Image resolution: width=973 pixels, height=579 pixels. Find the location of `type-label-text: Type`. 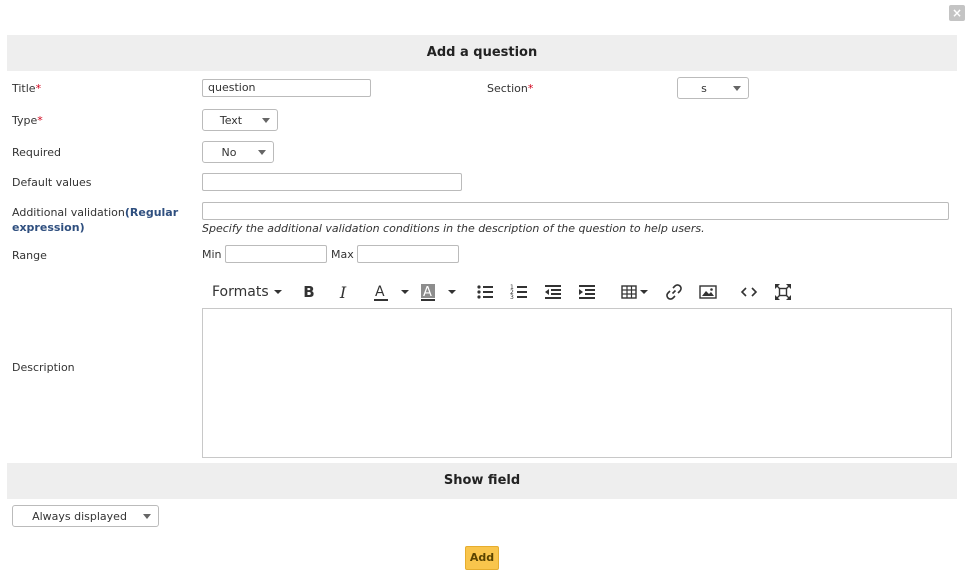

type-label-text: Type is located at coordinates (25, 120).